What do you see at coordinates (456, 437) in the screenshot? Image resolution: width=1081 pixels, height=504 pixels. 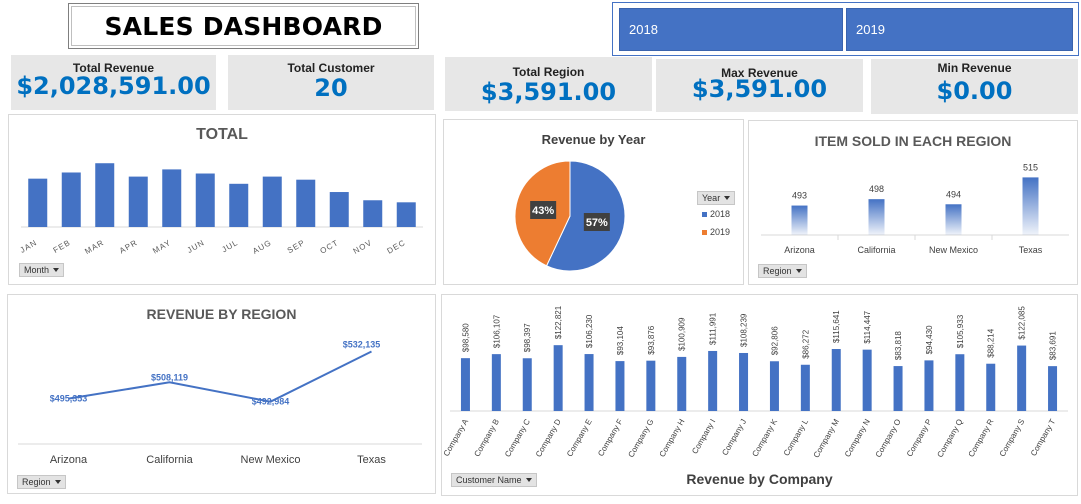 I see `x-tick-label: Company A` at bounding box center [456, 437].